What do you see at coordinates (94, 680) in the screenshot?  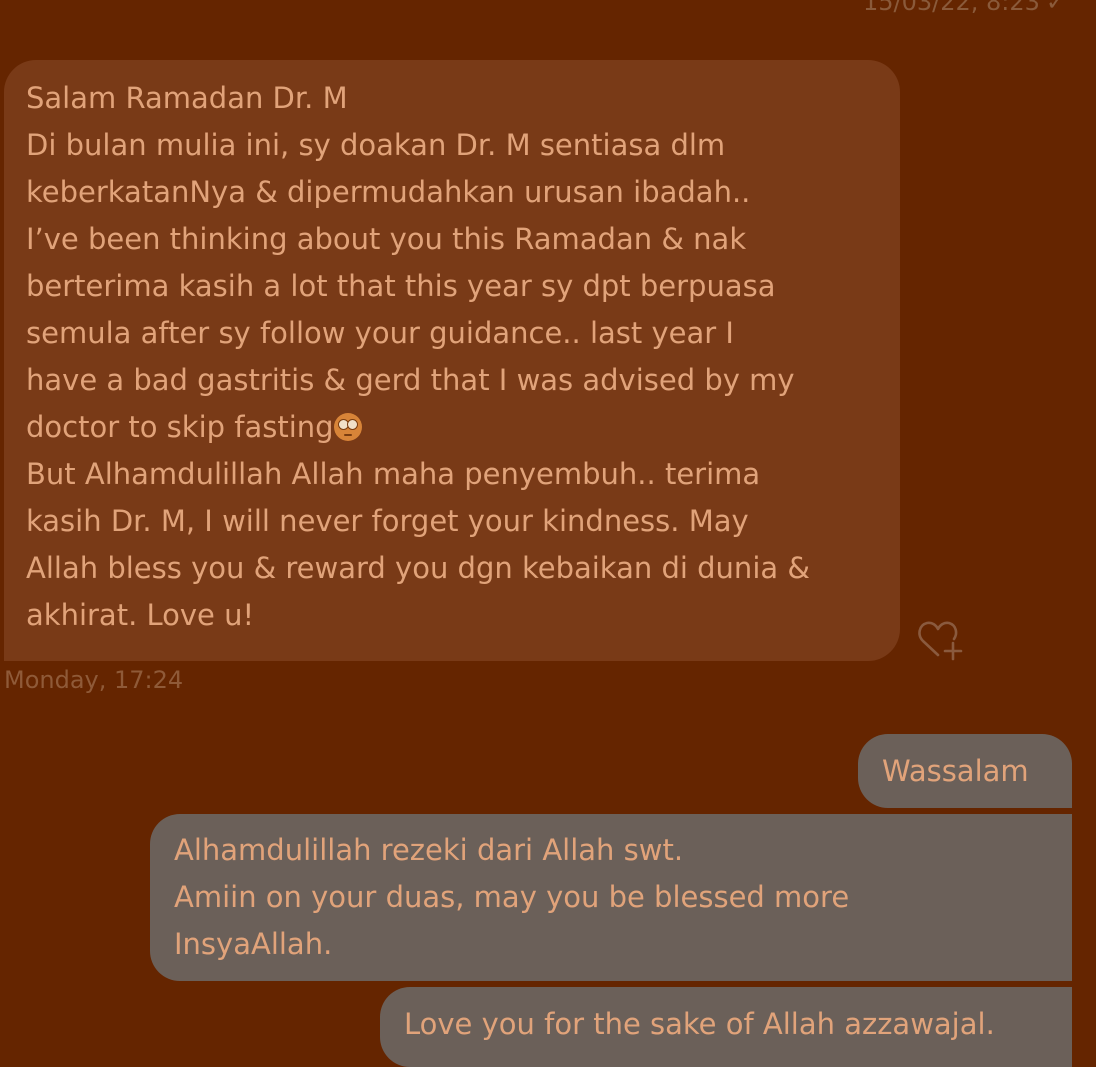 I see `message-timestamp: Monday, 17:24` at bounding box center [94, 680].